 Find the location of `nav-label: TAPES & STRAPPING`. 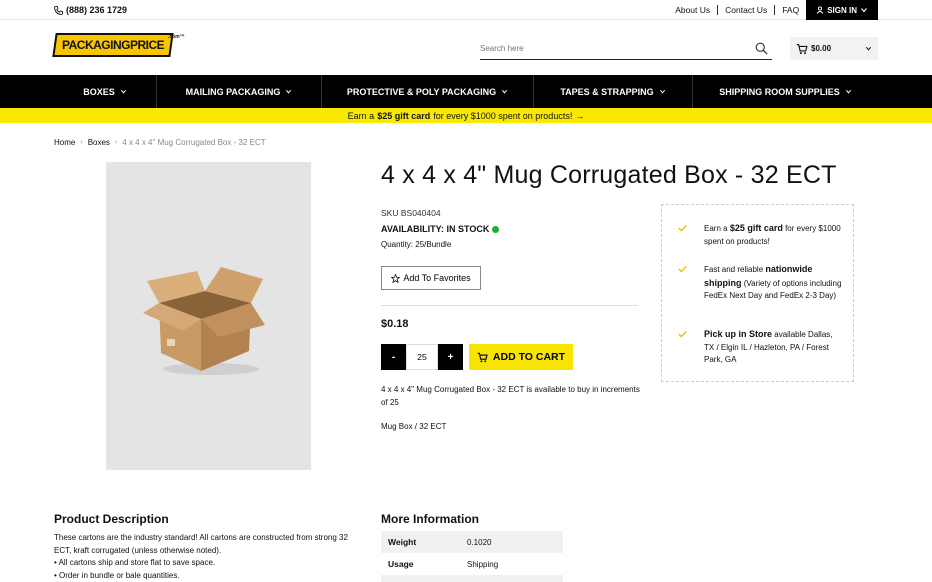

nav-label: TAPES & STRAPPING is located at coordinates (607, 91).